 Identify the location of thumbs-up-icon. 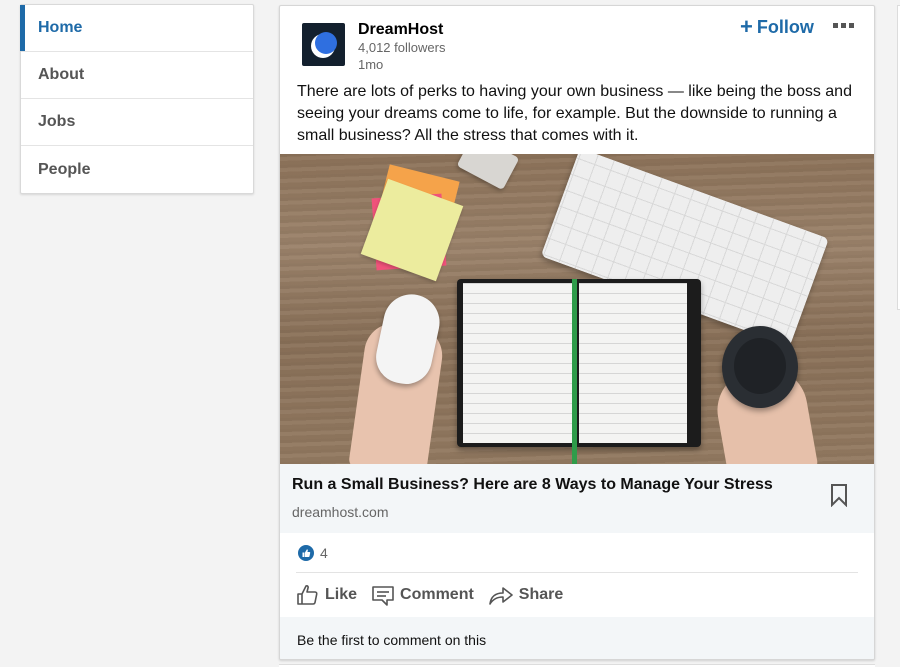
(307, 595).